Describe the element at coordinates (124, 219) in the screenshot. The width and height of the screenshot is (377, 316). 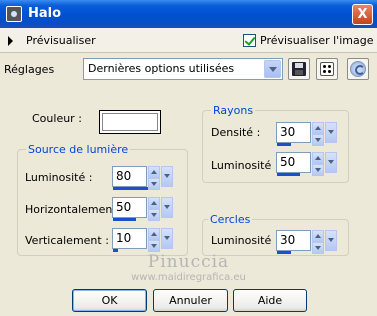
I see `horizontal-level` at that location.